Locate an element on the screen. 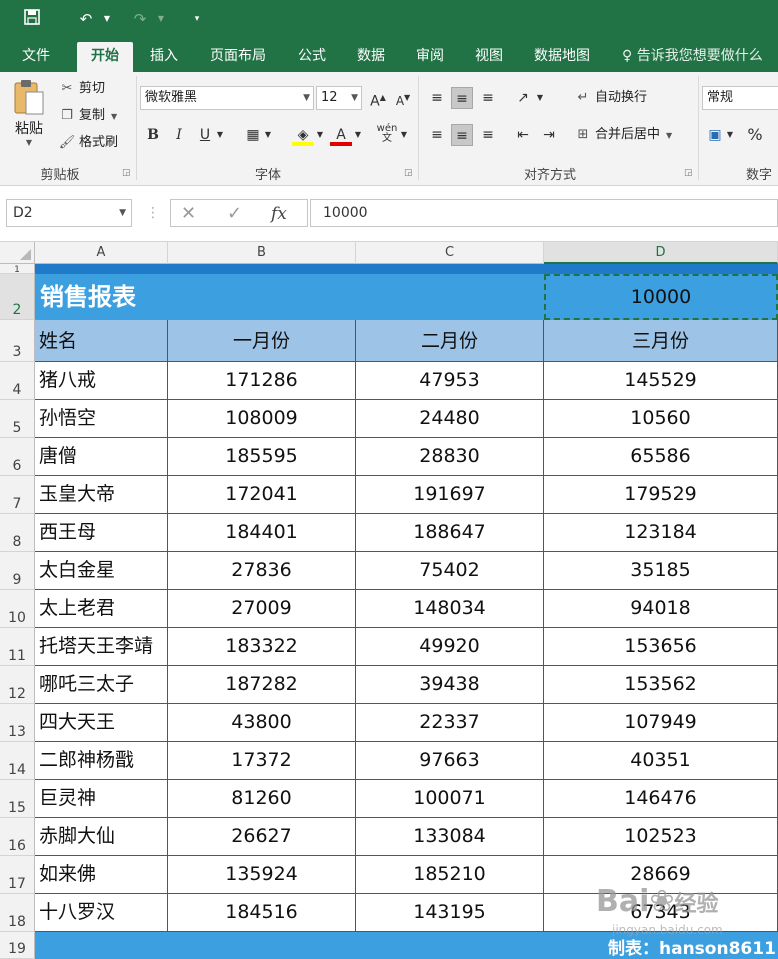 The width and height of the screenshot is (778, 959). feb-cell: 75402 is located at coordinates (450, 571).